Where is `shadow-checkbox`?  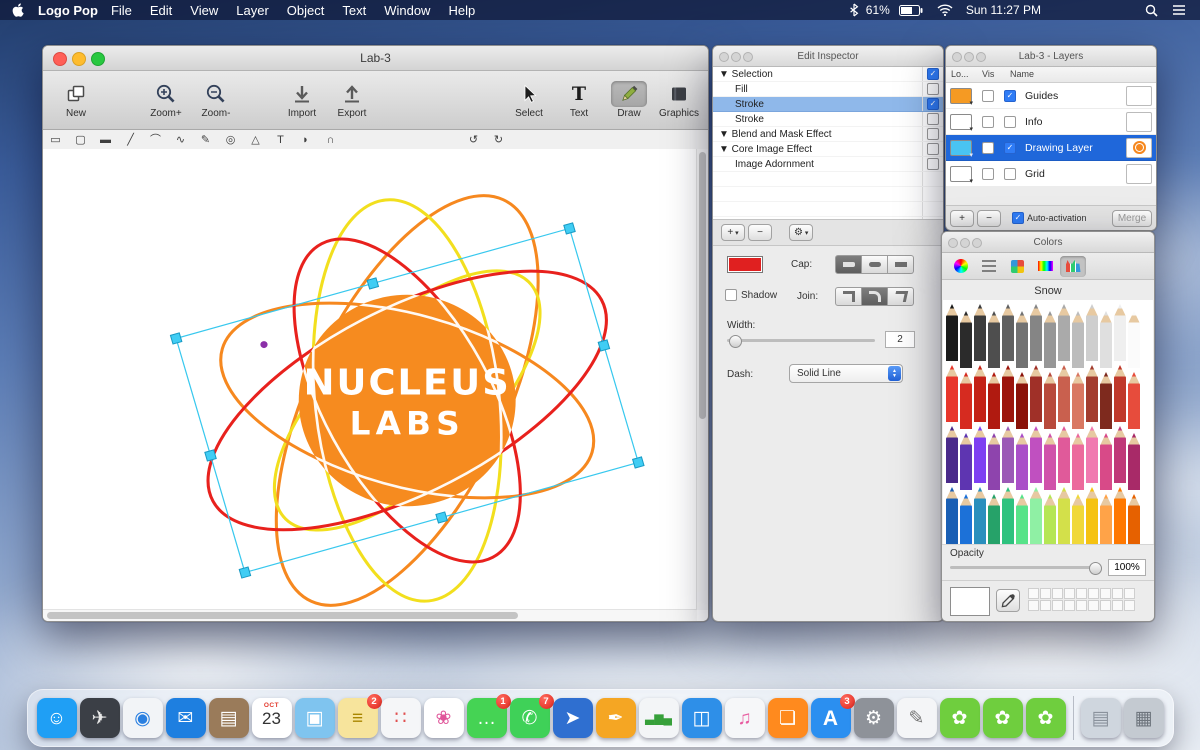
shadow-checkbox is located at coordinates (731, 295).